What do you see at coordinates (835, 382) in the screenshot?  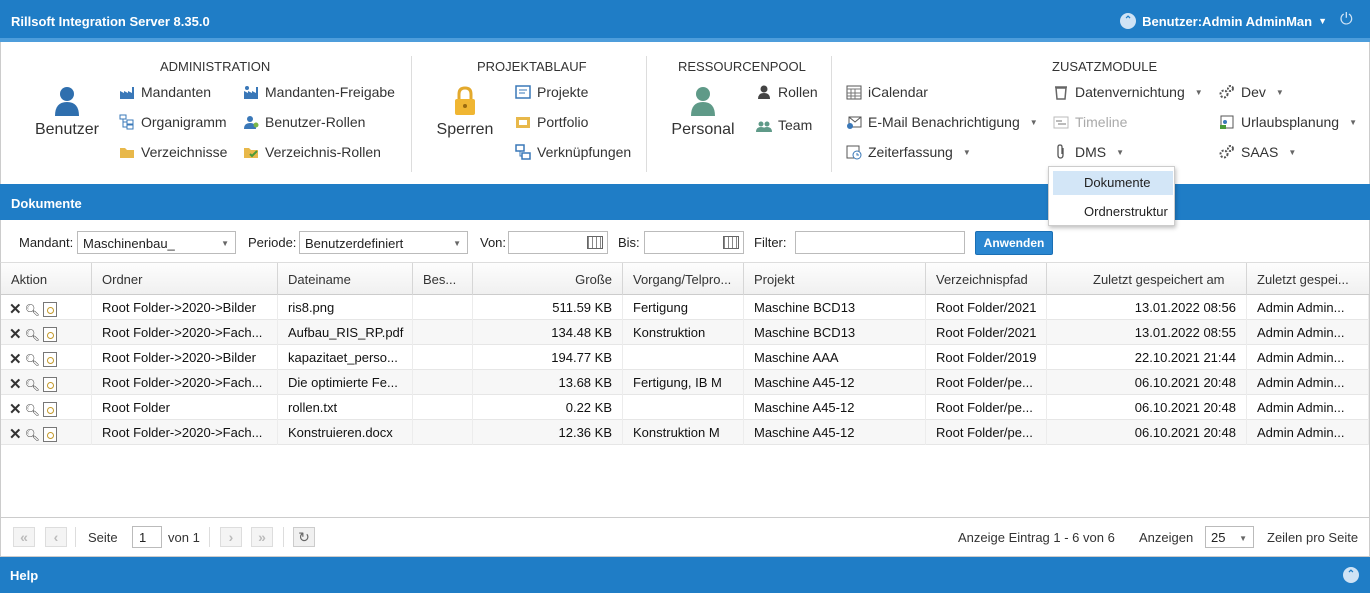 I see `cell-projekt: Maschine A45-12` at bounding box center [835, 382].